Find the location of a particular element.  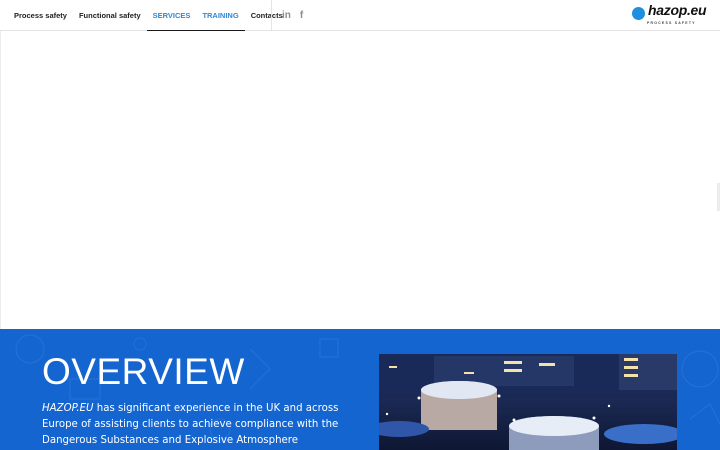

linkedin-icon: in is located at coordinates (286, 15).